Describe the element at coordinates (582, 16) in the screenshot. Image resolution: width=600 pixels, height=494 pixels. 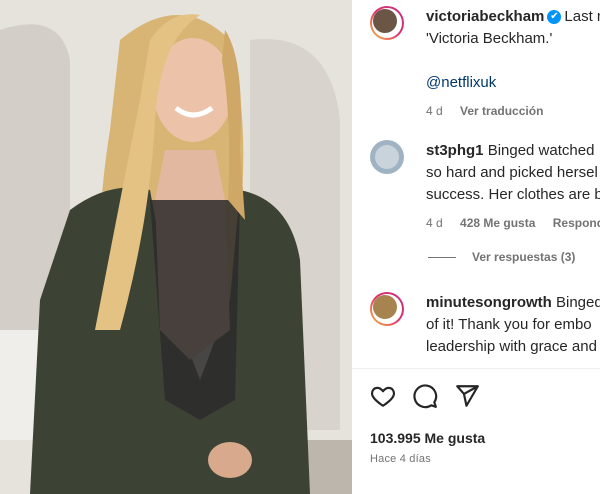
I see `caption-text: Last n` at that location.